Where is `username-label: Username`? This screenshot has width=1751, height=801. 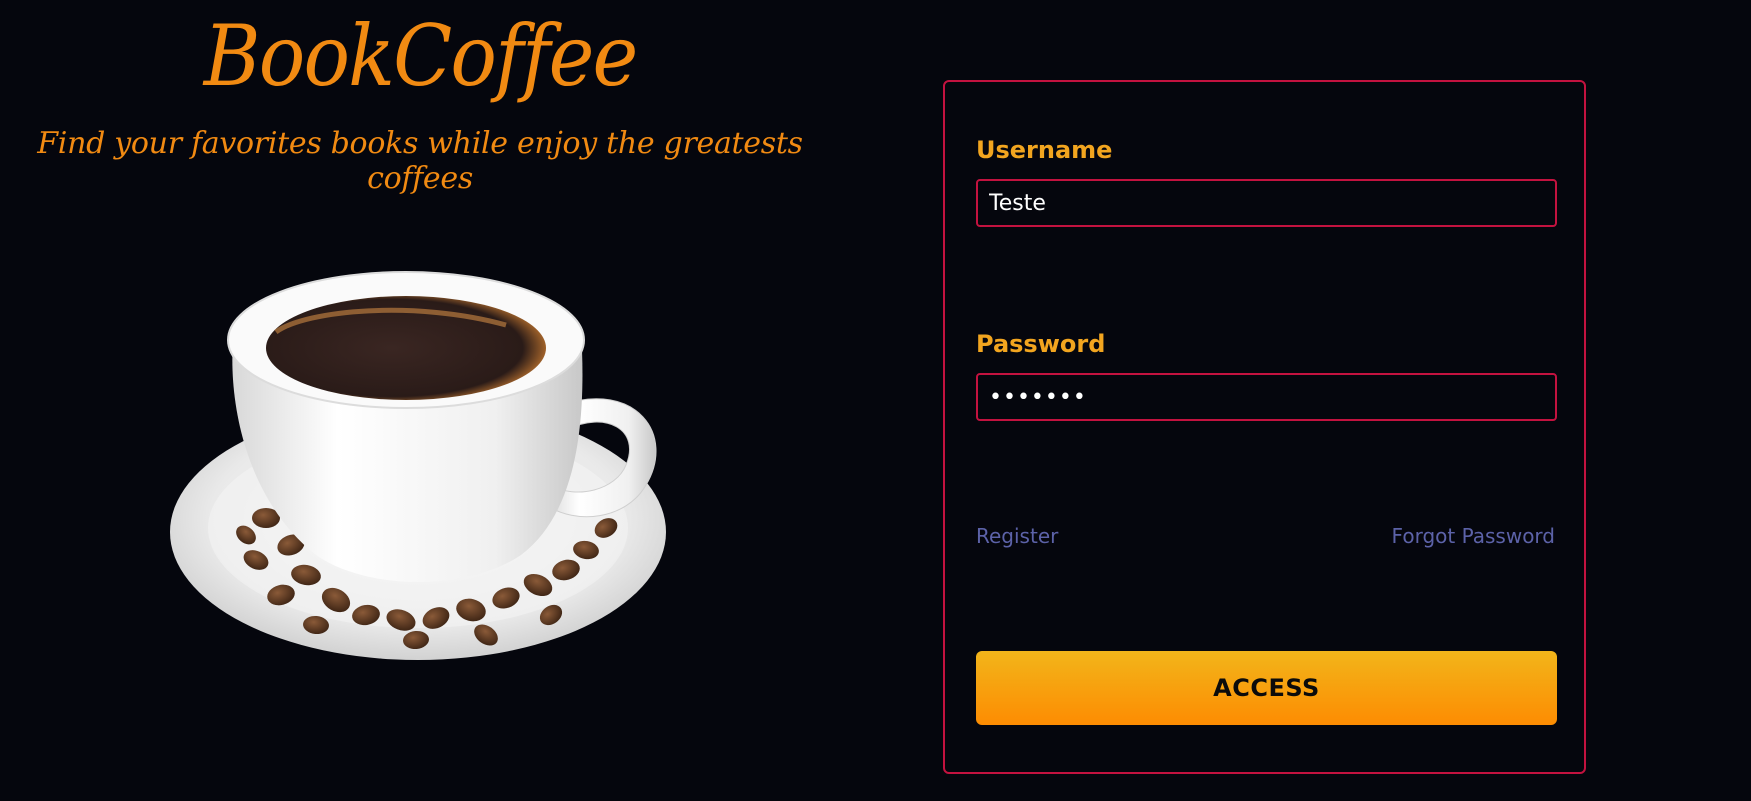
username-label: Username is located at coordinates (1044, 150).